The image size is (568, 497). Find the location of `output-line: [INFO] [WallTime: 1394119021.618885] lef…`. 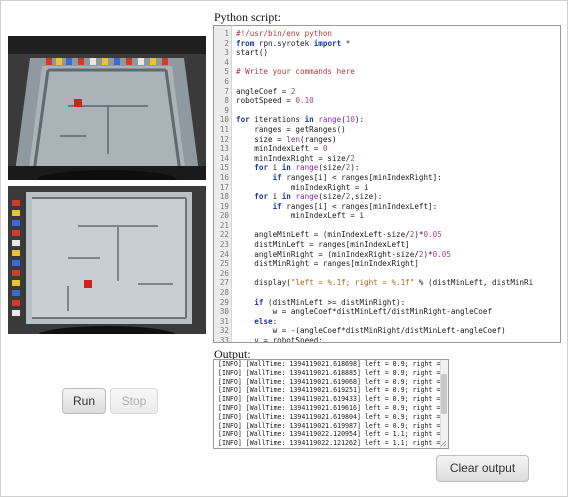

output-line: [INFO] [WallTime: 1394119021.618885] lef… is located at coordinates (333, 372).